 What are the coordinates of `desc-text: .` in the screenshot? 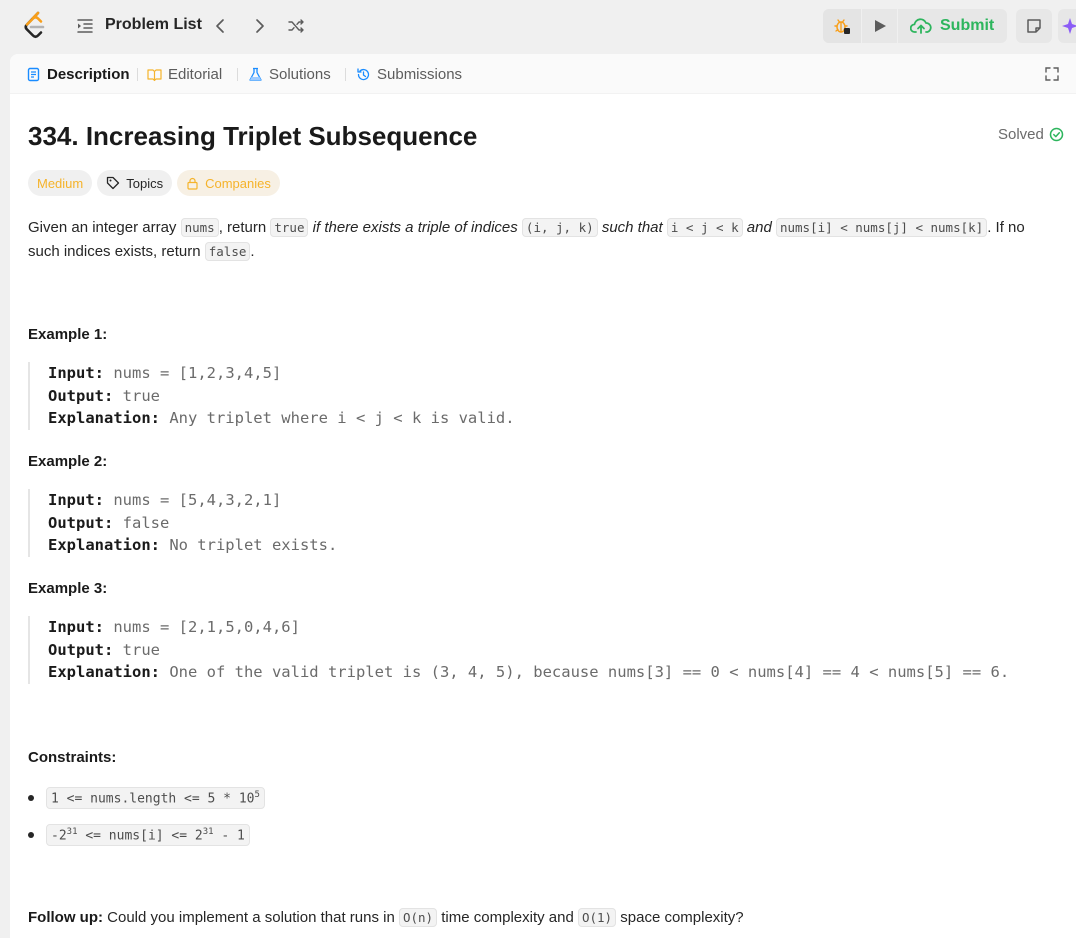 It's located at (252, 251).